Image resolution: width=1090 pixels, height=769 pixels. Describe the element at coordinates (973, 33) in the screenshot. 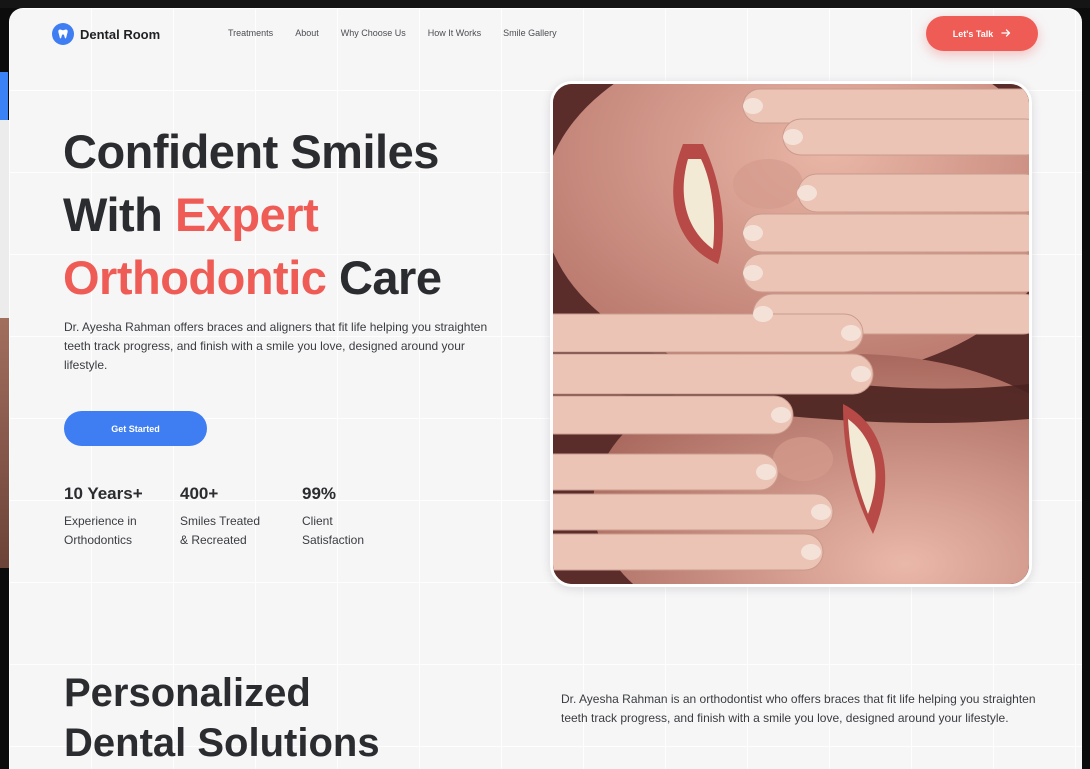

I see `lets-talk-label: Let's Talk` at that location.